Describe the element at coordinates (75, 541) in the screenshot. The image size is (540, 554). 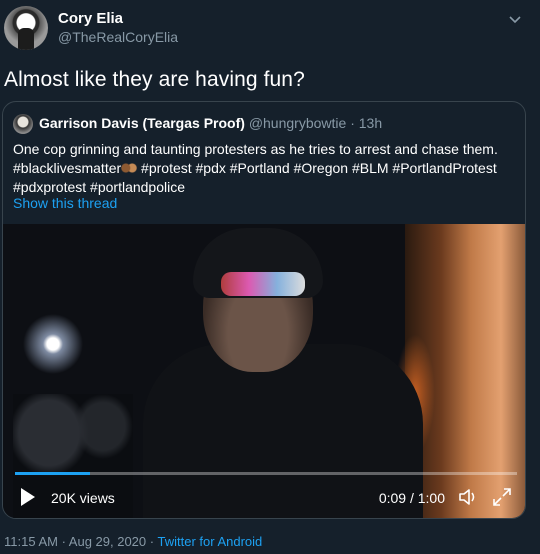
I see `tweet-timestamp: 11:15 AM · Aug 29, 2020` at that location.